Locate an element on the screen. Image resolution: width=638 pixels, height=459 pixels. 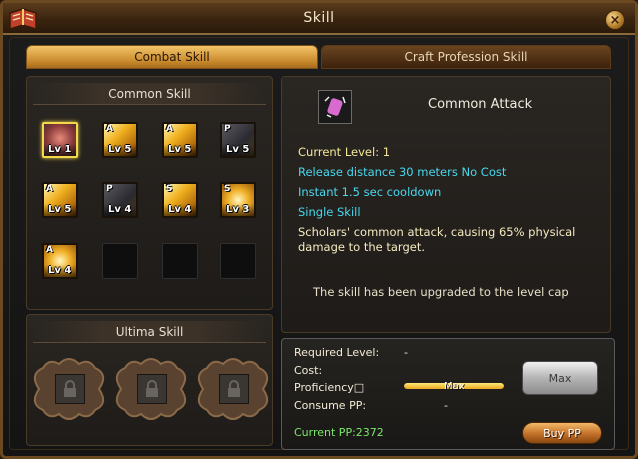
release-distance: Release distance 30 meters No Cost is located at coordinates (402, 172).